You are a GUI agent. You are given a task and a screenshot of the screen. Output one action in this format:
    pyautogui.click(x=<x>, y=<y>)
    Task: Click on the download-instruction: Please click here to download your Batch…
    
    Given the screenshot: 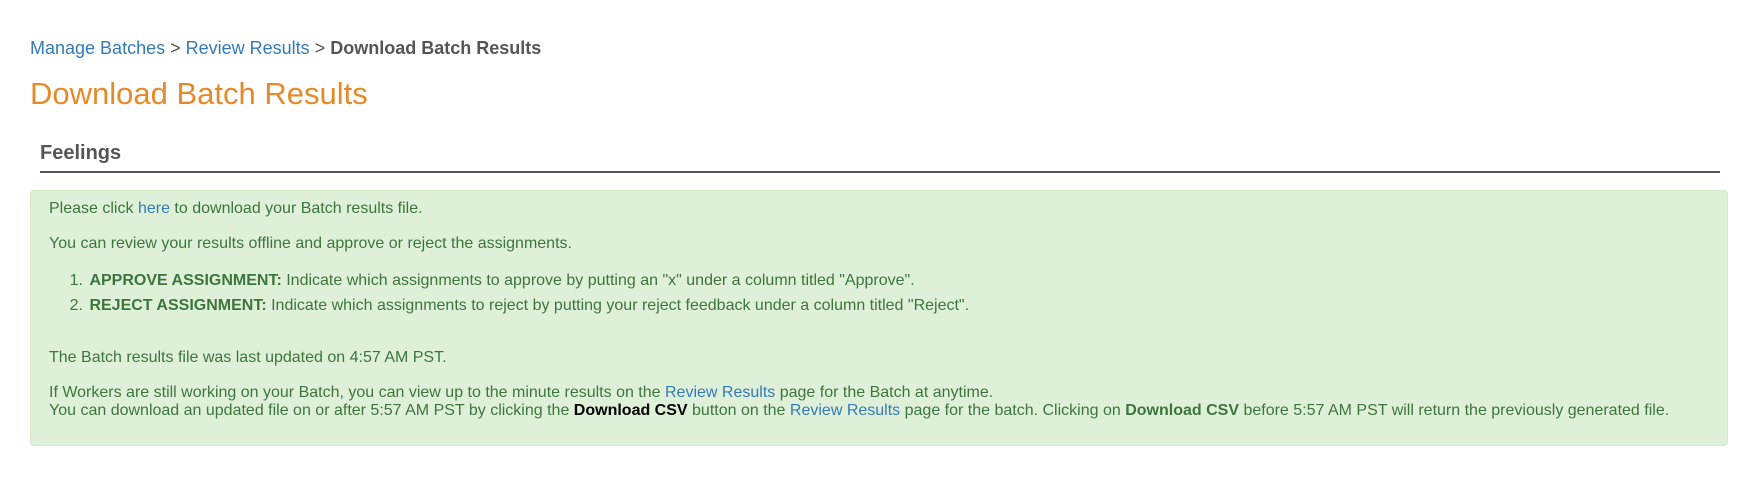 What is the action you would take?
    pyautogui.click(x=236, y=209)
    